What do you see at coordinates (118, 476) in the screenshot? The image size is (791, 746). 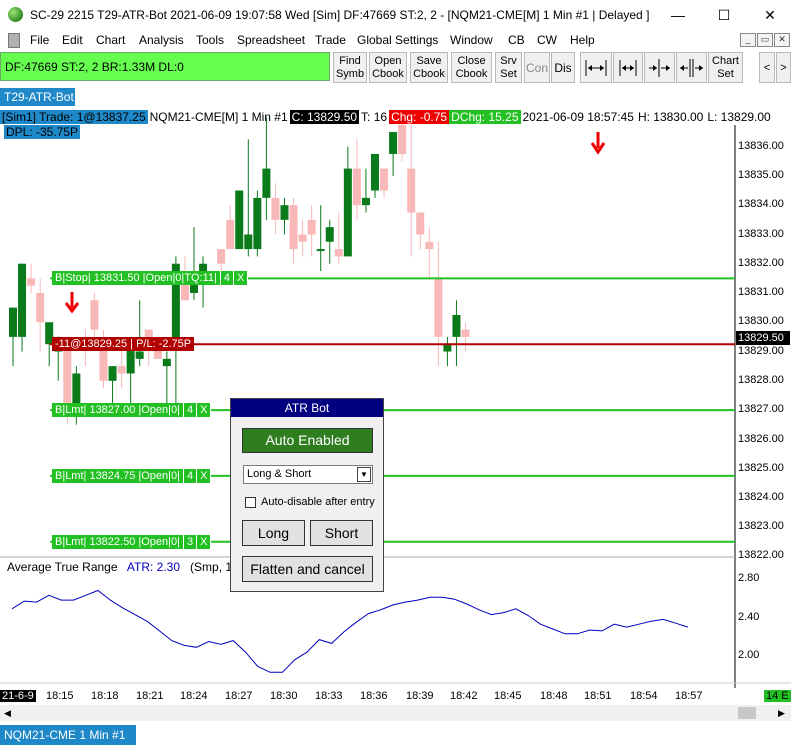 I see `order-text: B|Lmt| 13824.75 |Open|0|` at bounding box center [118, 476].